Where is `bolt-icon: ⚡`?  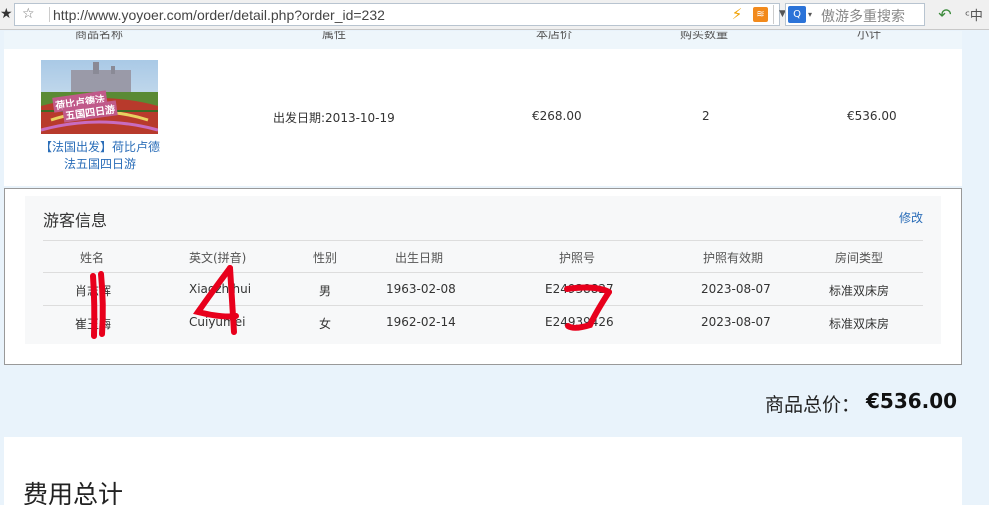 bolt-icon: ⚡ is located at coordinates (737, 14).